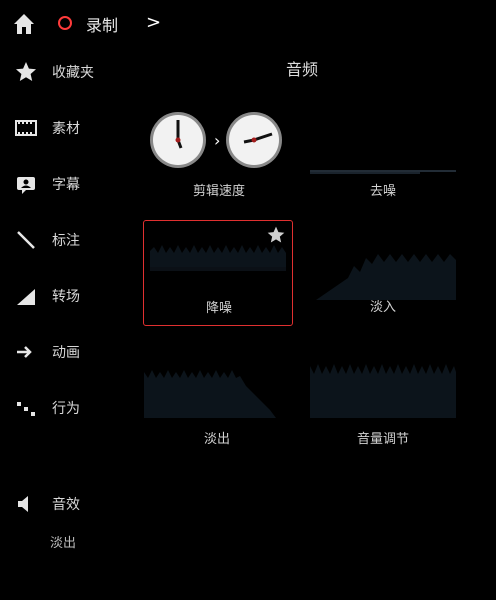 The width and height of the screenshot is (496, 600). What do you see at coordinates (66, 297) in the screenshot?
I see `sidebar-item-label: 转场` at bounding box center [66, 297].